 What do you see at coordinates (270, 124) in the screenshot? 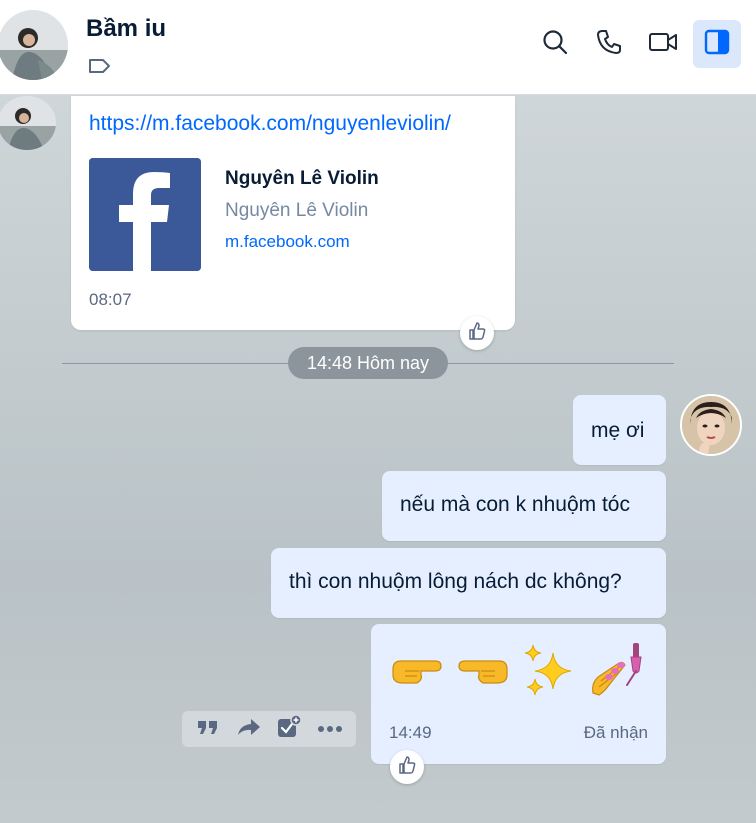
I see `shared-link: https://m.facebook.com/nguyenleviolin/` at bounding box center [270, 124].